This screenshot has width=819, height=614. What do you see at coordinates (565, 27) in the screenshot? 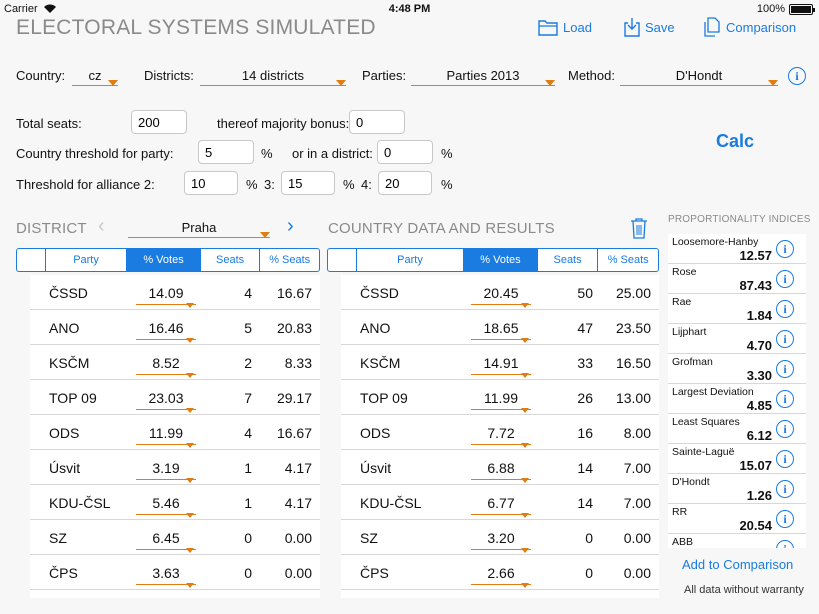
I see `load-button: Load` at bounding box center [565, 27].